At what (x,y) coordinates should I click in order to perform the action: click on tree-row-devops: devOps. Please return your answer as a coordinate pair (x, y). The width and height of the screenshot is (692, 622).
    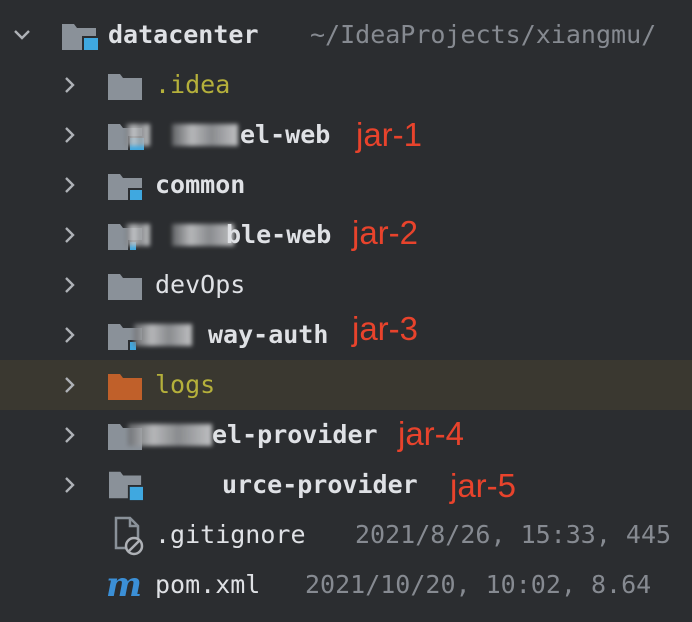
    Looking at the image, I should click on (346, 285).